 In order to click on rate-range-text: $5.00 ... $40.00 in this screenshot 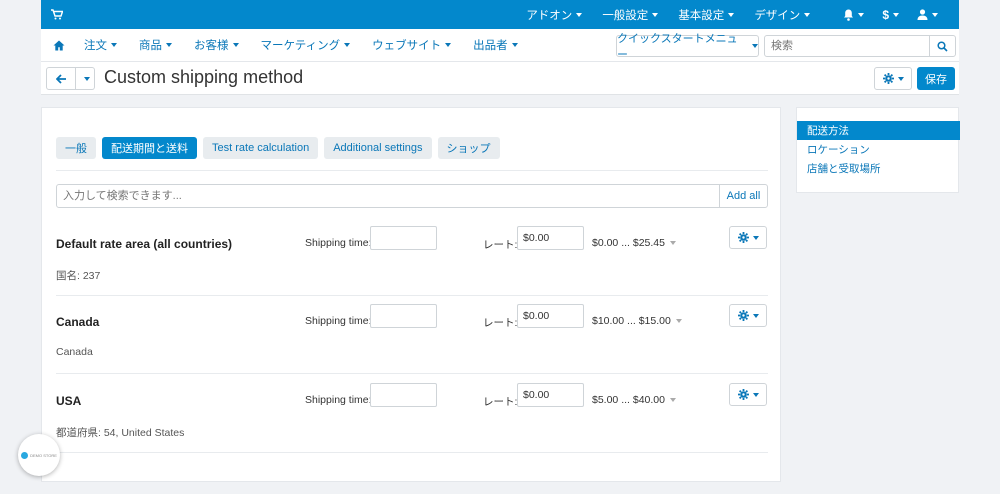, I will do `click(628, 400)`.